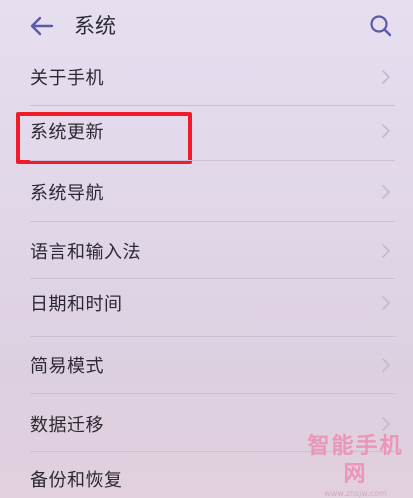 This screenshot has width=413, height=498. Describe the element at coordinates (381, 26) in the screenshot. I see `search-icon` at that location.